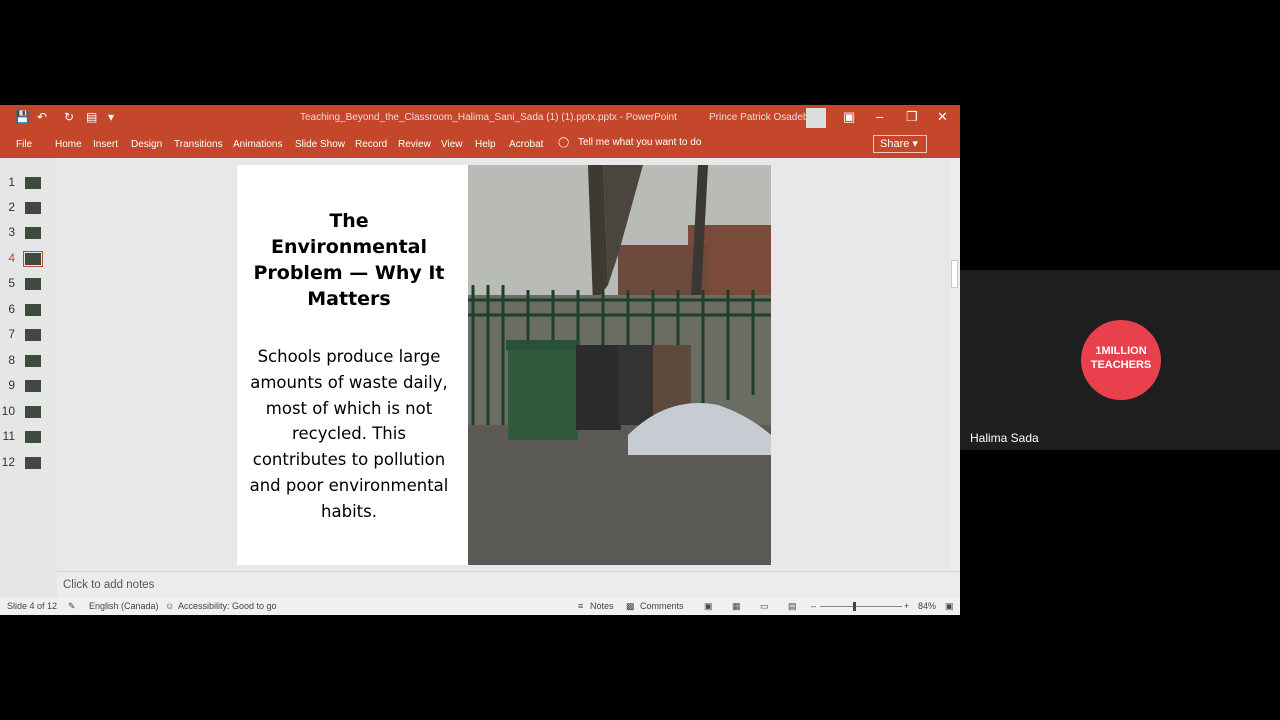  I want to click on slideshow-icon: ▤, so click(792, 606).